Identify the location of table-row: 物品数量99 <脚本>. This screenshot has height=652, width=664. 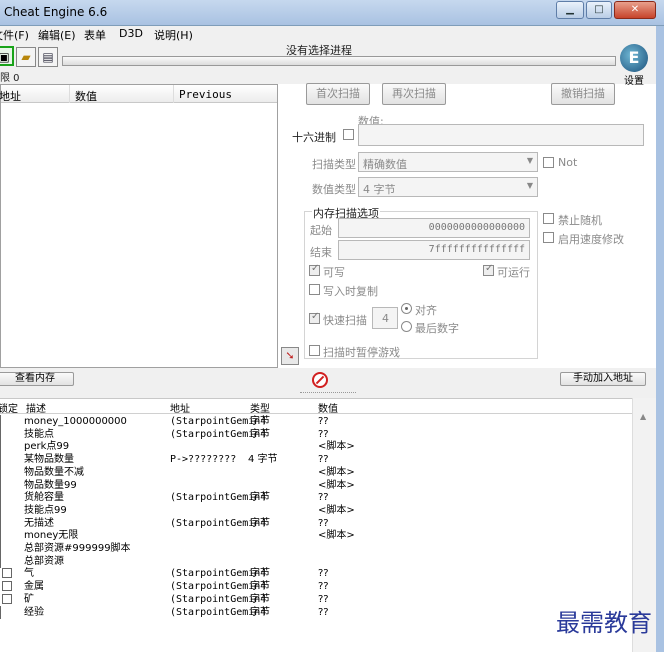
(315, 485).